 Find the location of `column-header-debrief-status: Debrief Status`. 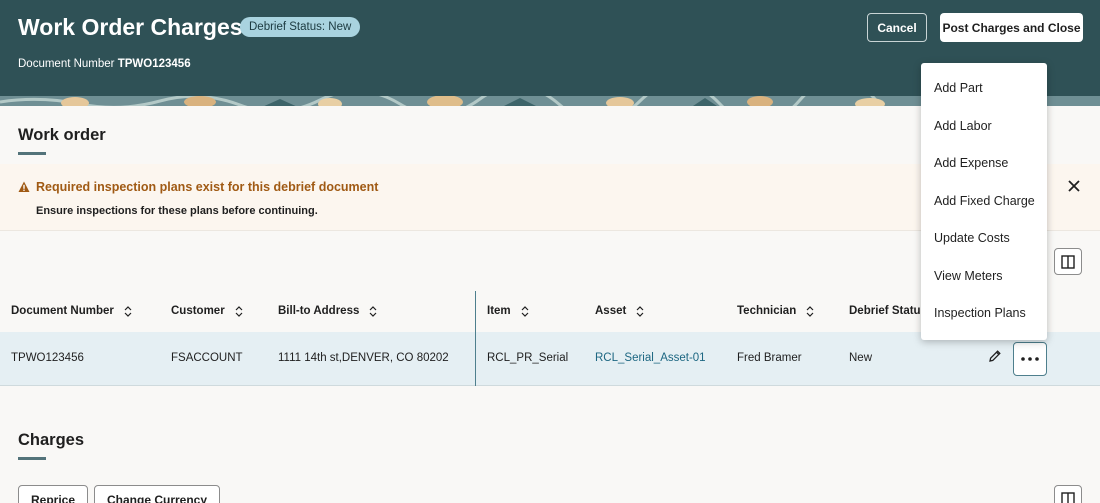

column-header-debrief-status: Debrief Status is located at coordinates (888, 311).